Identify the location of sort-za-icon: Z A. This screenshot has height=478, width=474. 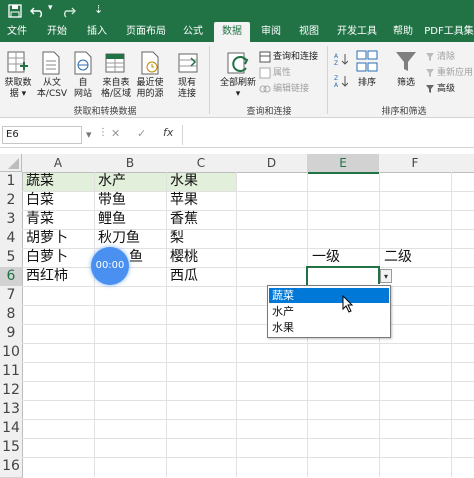
(341, 81).